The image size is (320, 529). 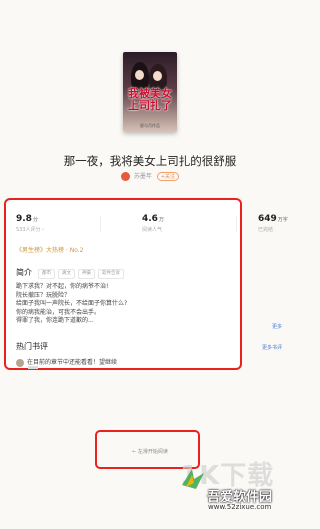 What do you see at coordinates (272, 347) in the screenshot?
I see `comments-more-link: 更多书评` at bounding box center [272, 347].